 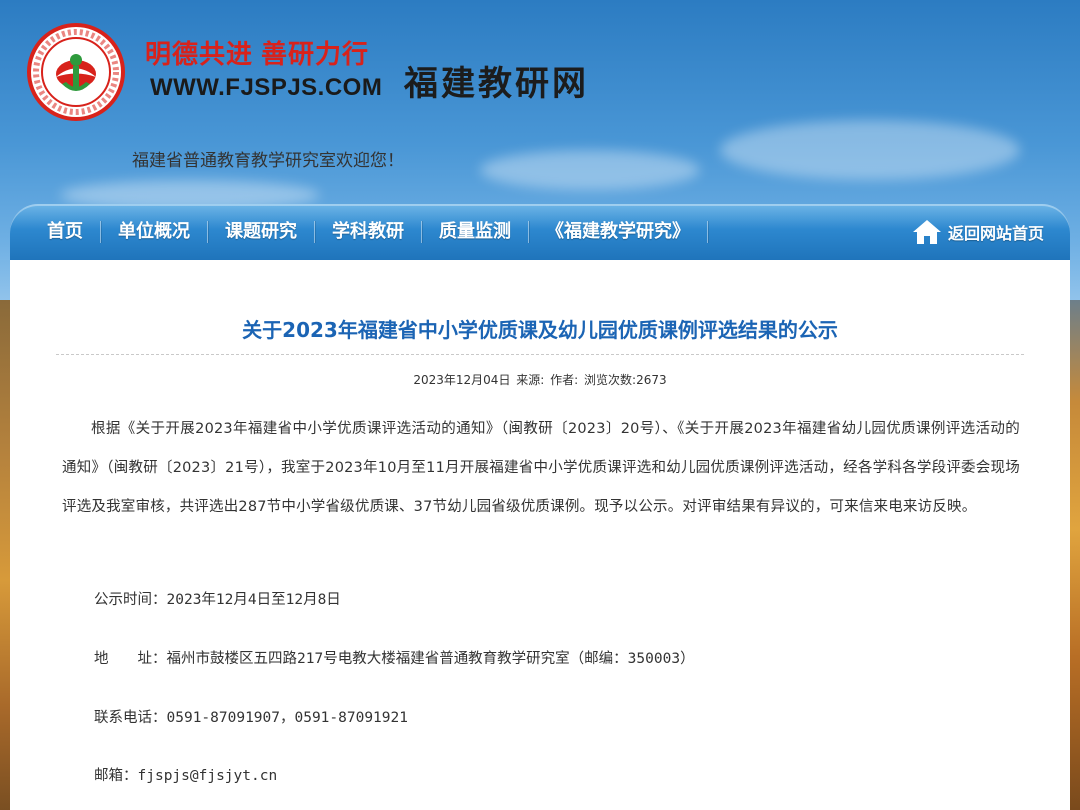 I want to click on nav-item-subjects: 学科教研, so click(x=368, y=232).